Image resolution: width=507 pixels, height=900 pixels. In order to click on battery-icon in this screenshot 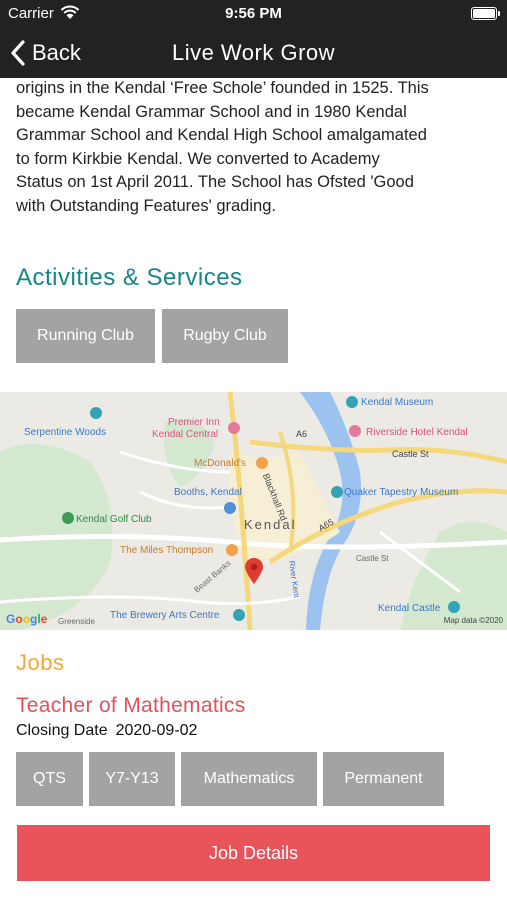, I will do `click(485, 13)`.